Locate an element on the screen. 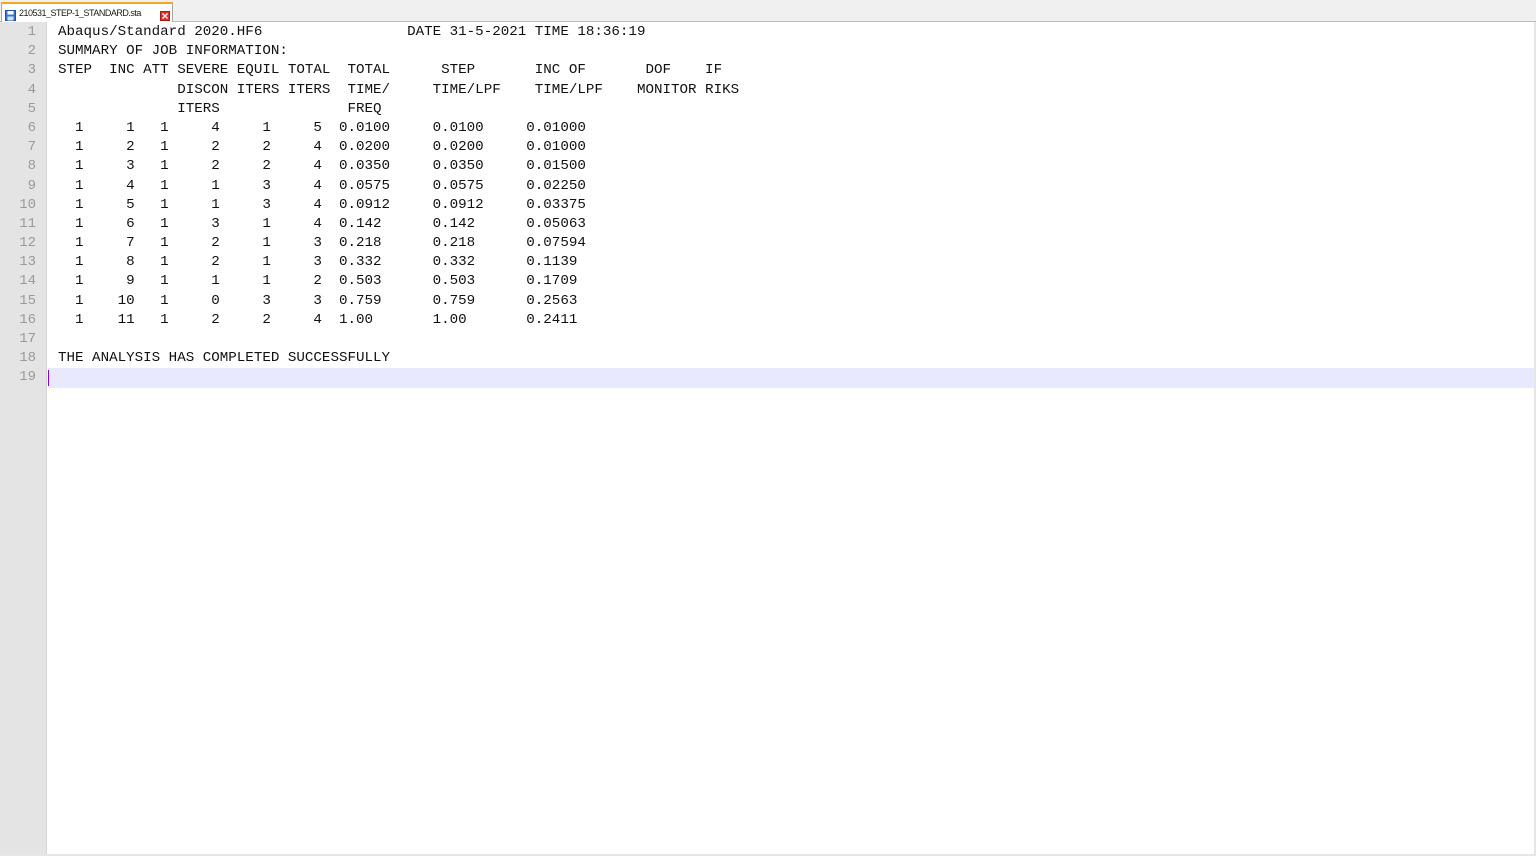 This screenshot has height=856, width=1536. line-number: 18 is located at coordinates (27, 358).